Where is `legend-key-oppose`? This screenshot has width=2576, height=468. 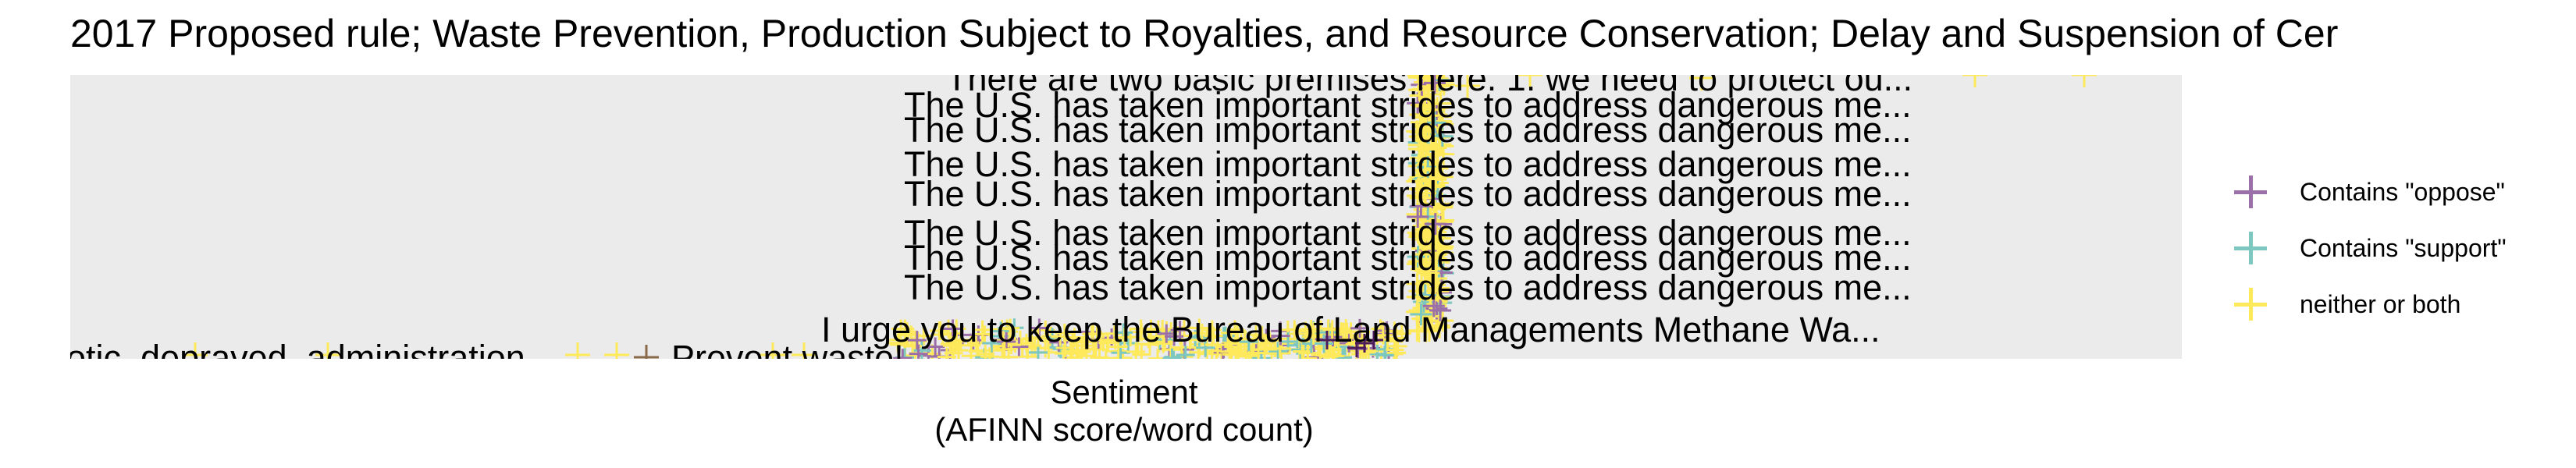 legend-key-oppose is located at coordinates (2250, 192).